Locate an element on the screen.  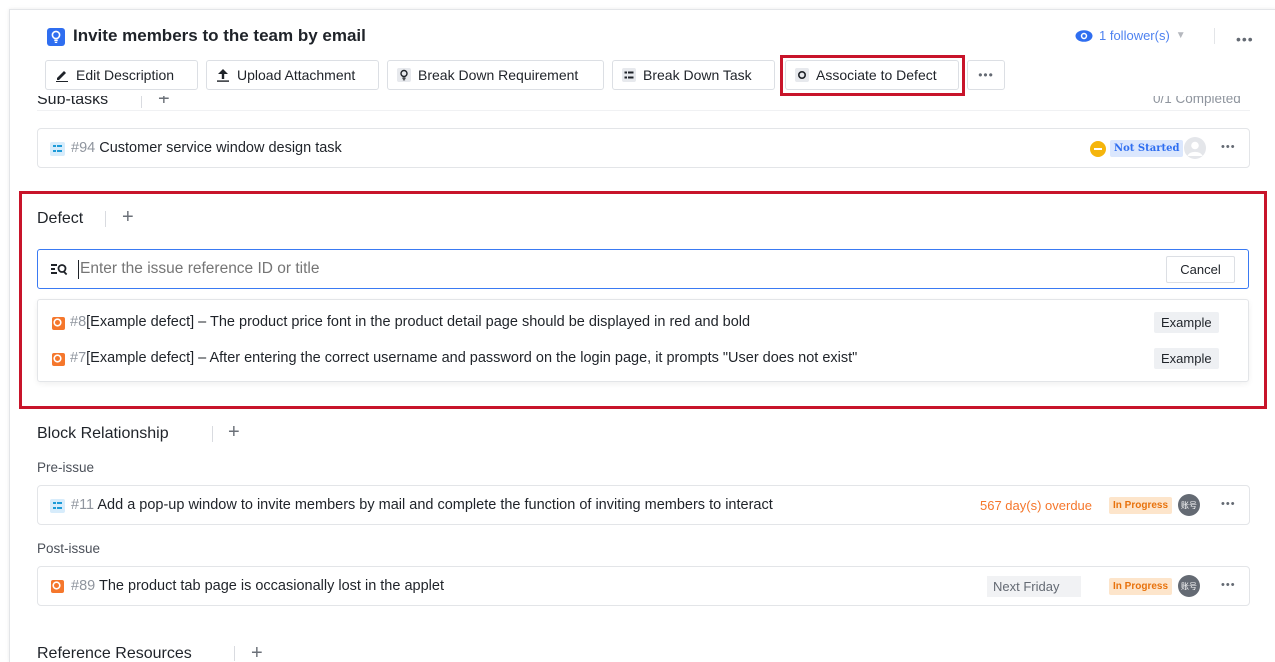
pre-issue-id: #11 is located at coordinates (83, 505).